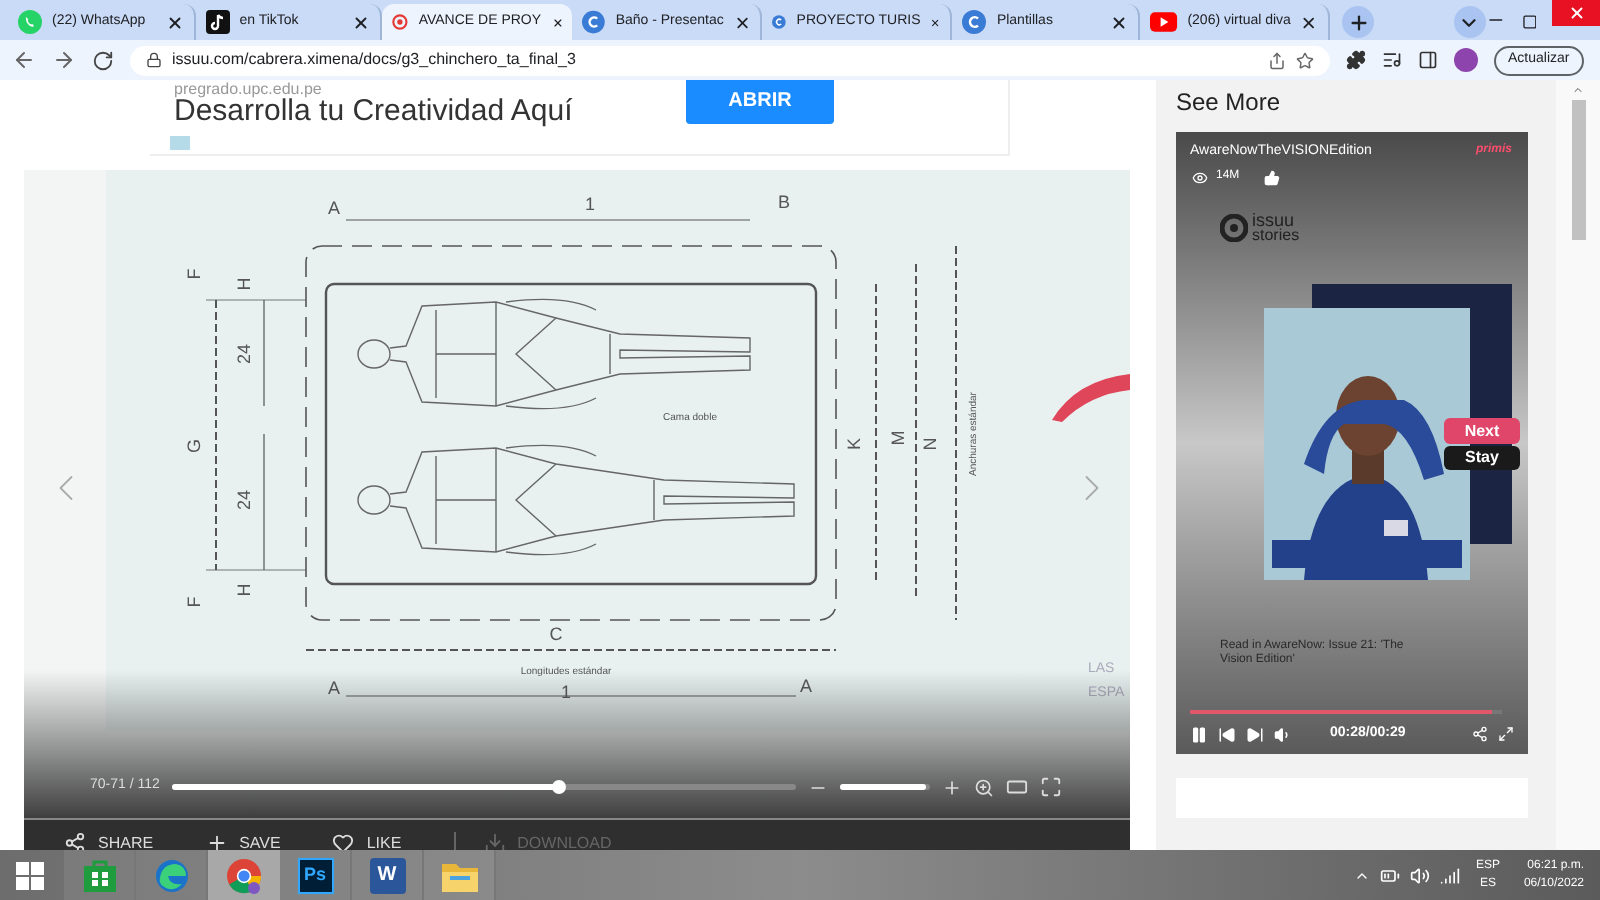 This screenshot has height=900, width=1600. What do you see at coordinates (64, 60) in the screenshot?
I see `forward-icon` at bounding box center [64, 60].